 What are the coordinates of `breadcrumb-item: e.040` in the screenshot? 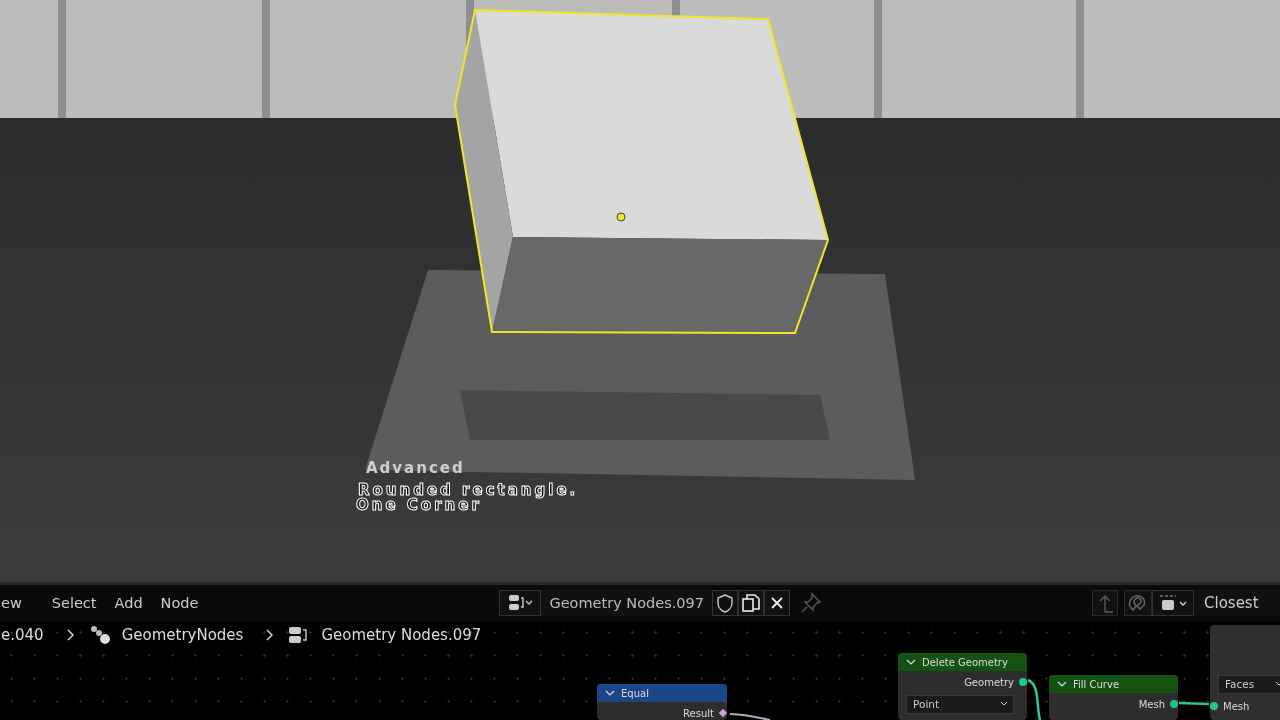 It's located at (22, 635).